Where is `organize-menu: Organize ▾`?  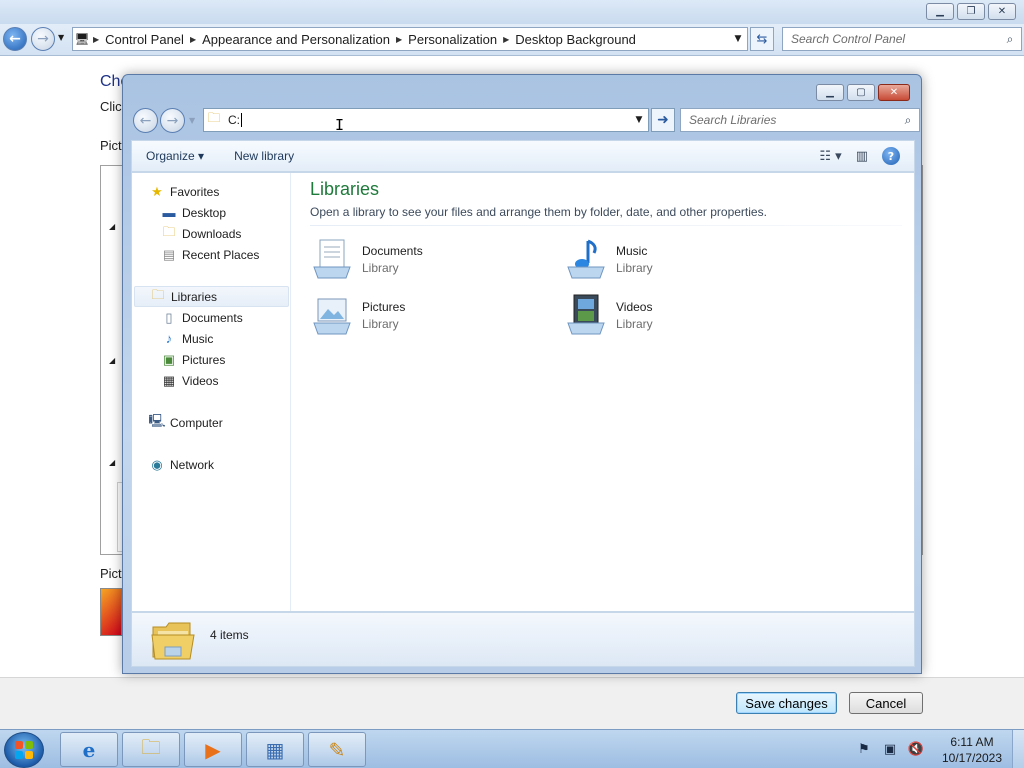 organize-menu: Organize ▾ is located at coordinates (175, 156).